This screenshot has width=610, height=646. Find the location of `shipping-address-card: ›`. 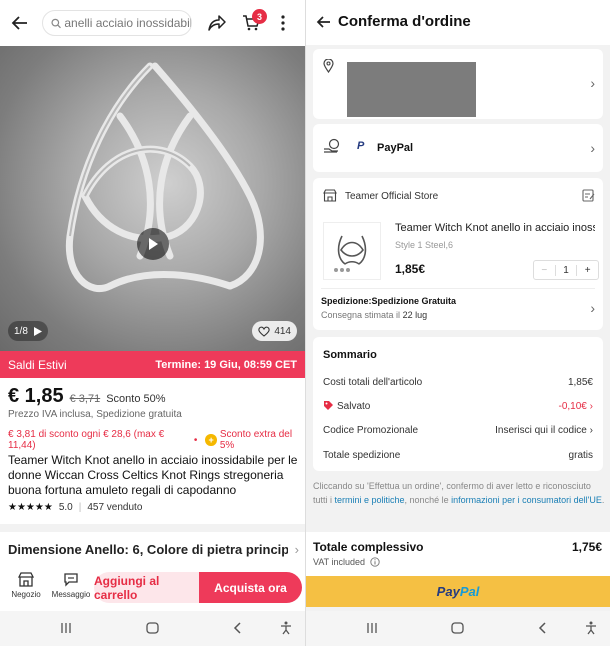

shipping-address-card: › is located at coordinates (458, 84).